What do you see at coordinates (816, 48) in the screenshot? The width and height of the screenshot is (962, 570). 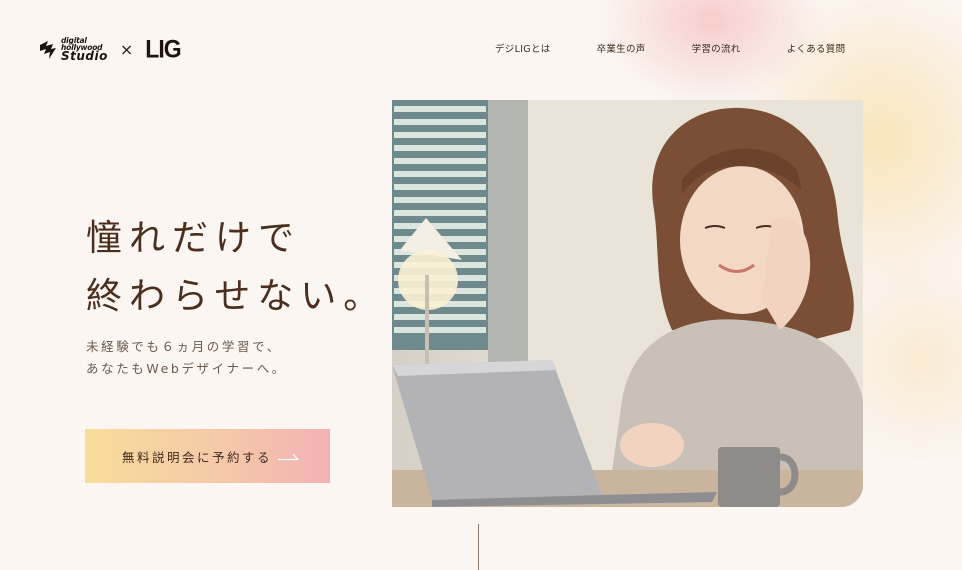 I see `nav-link-faq: よくある質問` at bounding box center [816, 48].